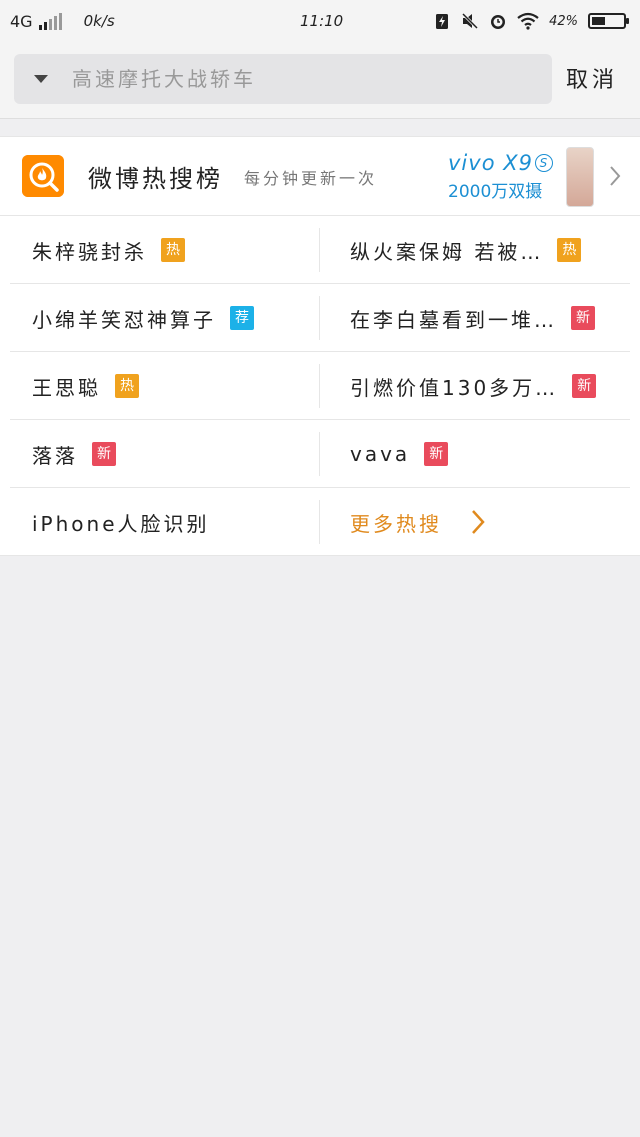 This screenshot has height=1137, width=640. Describe the element at coordinates (172, 454) in the screenshot. I see `hot-search-item: 落落 新` at that location.